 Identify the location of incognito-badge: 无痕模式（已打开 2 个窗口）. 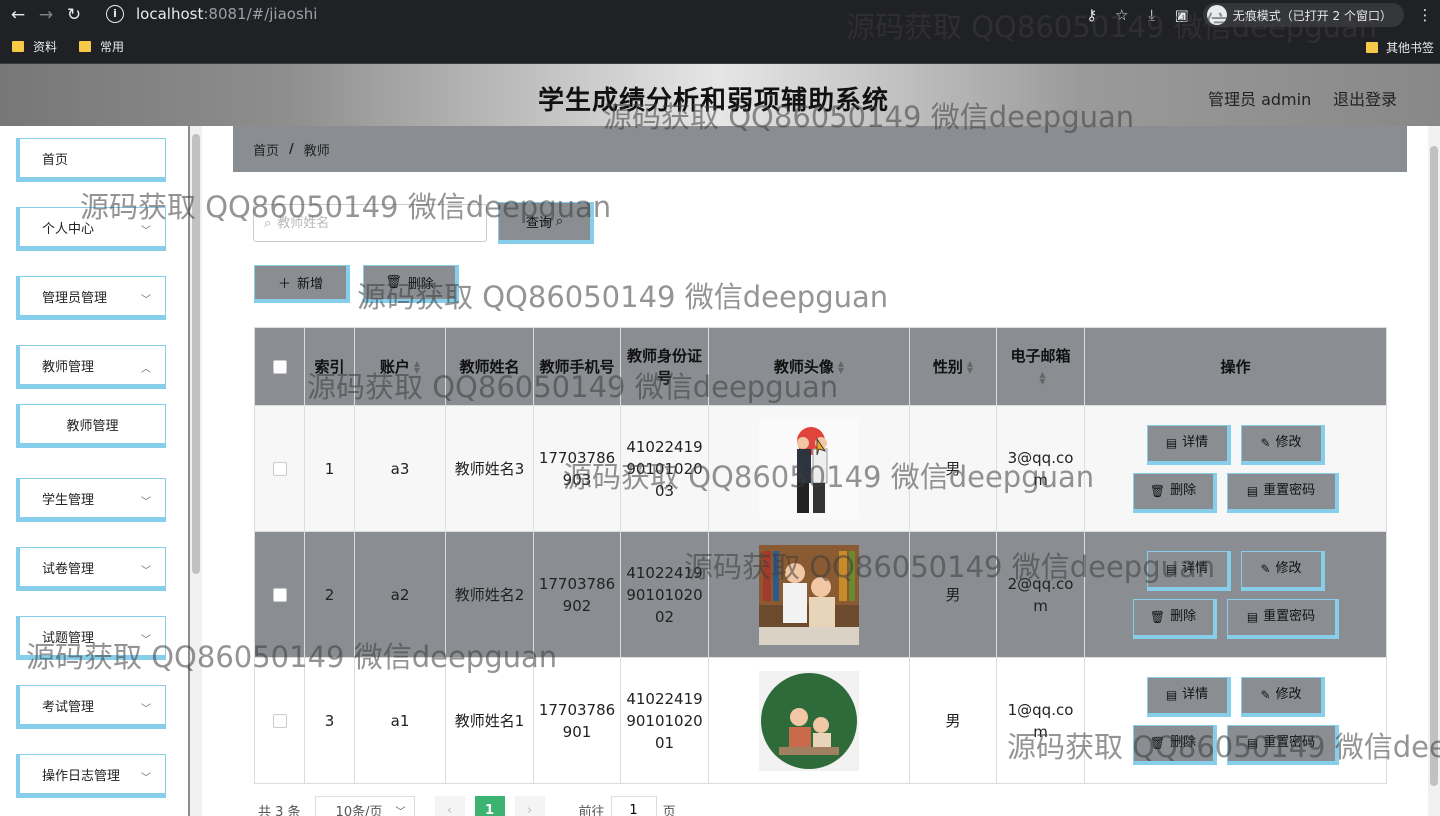
(1303, 15).